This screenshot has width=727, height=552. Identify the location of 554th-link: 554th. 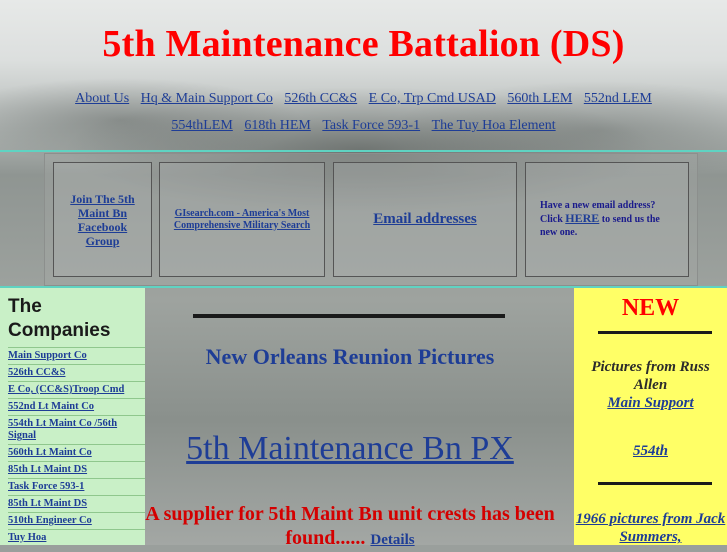
(650, 451).